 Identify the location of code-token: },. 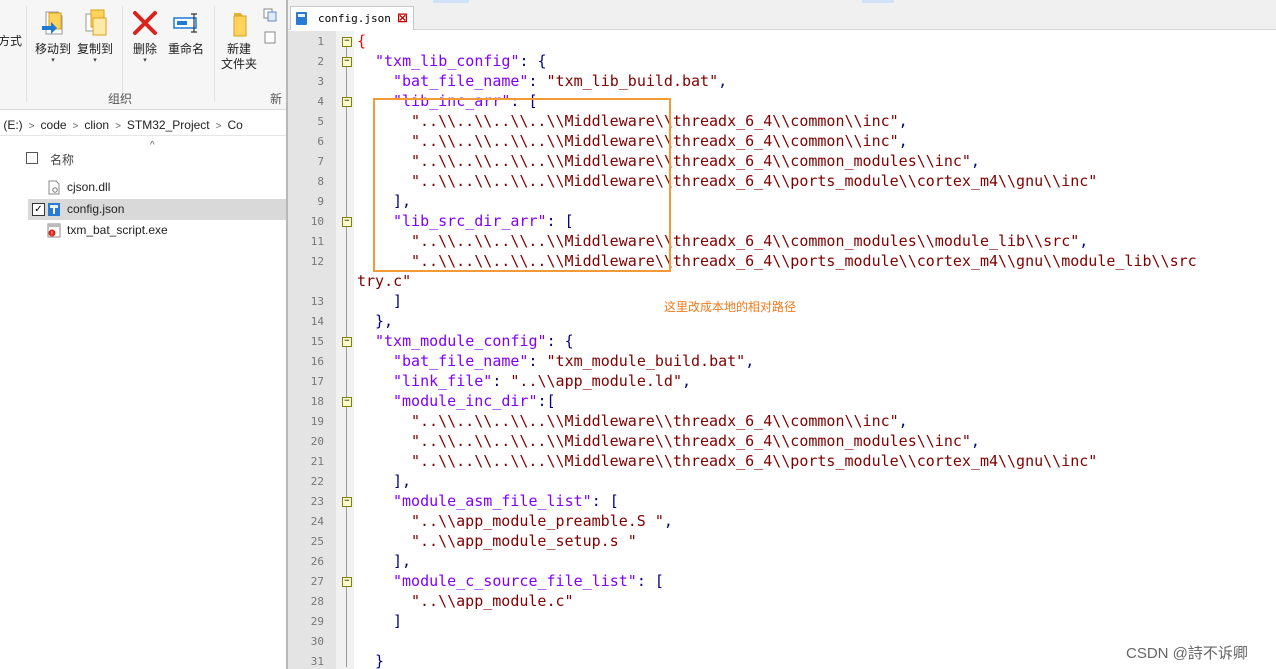
(384, 321).